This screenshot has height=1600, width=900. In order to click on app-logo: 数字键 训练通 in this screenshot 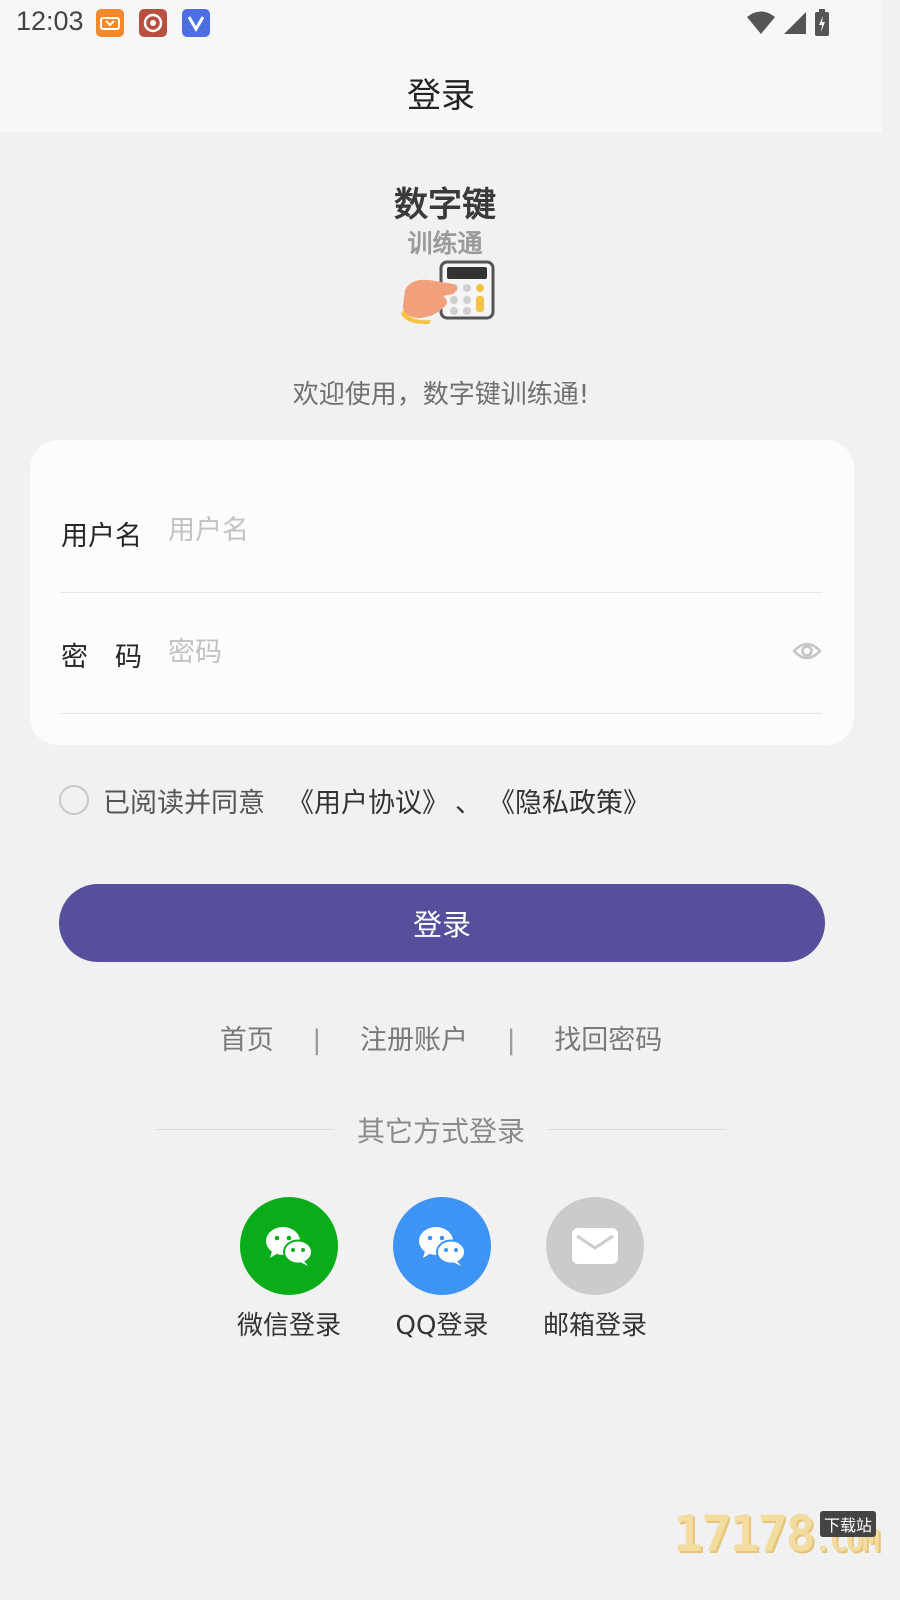, I will do `click(445, 252)`.